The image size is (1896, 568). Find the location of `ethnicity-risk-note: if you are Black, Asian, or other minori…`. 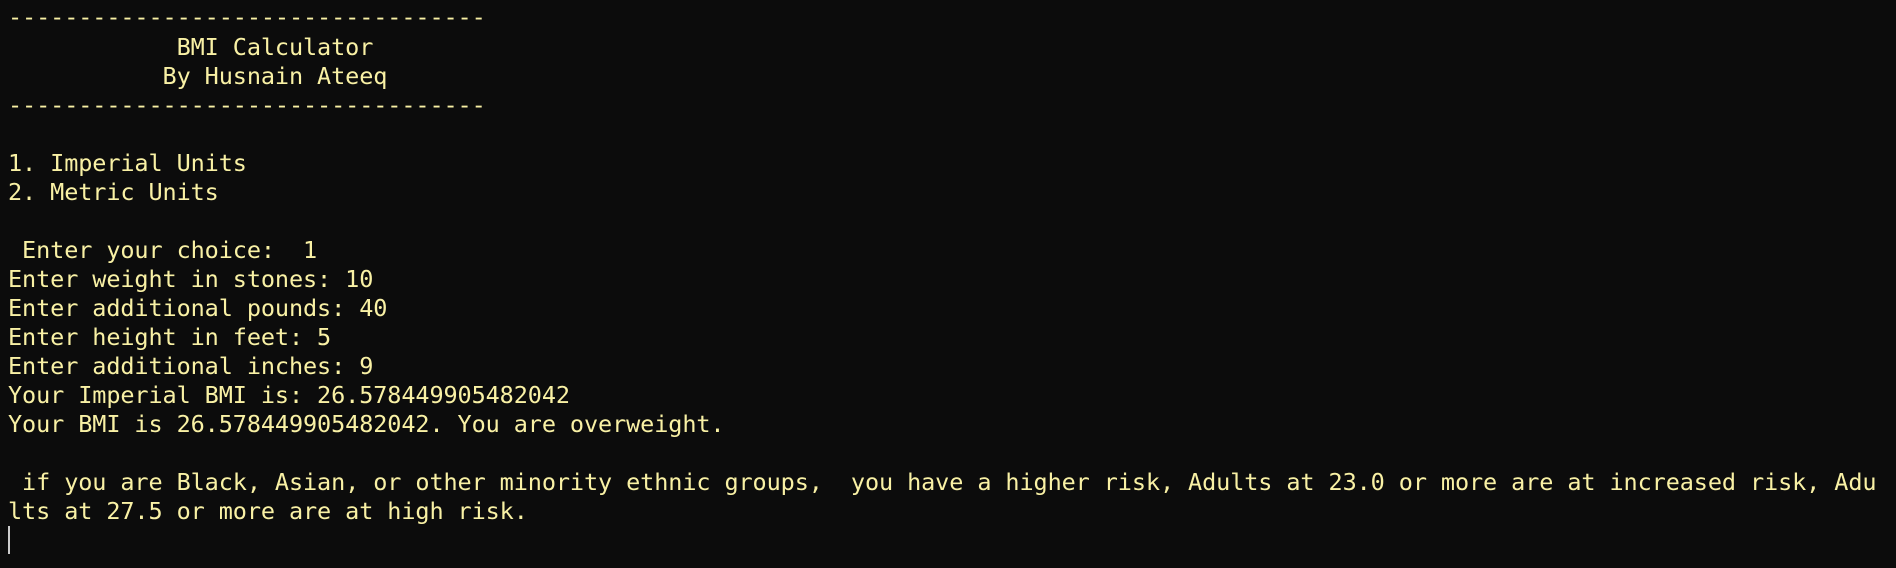

ethnicity-risk-note: if you are Black, Asian, or other minori… is located at coordinates (942, 482).